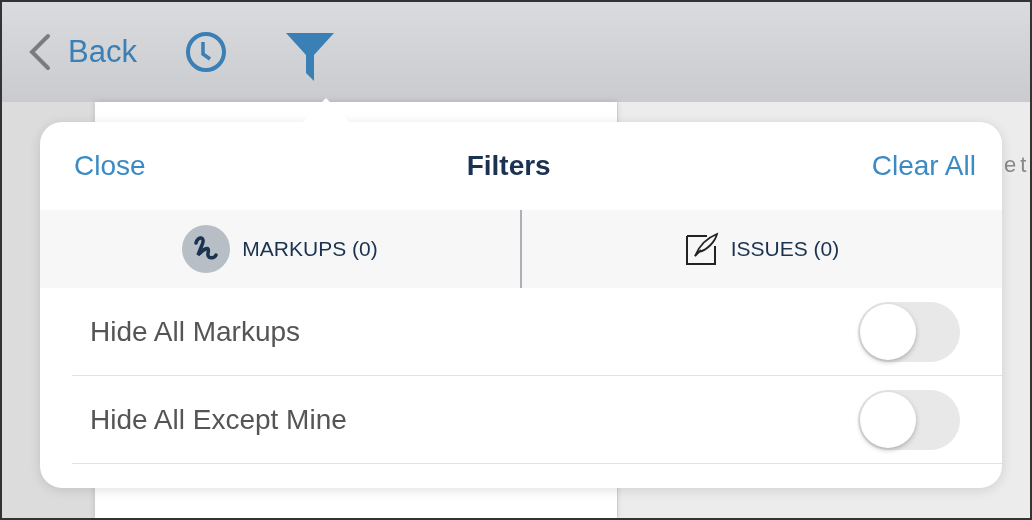 Image resolution: width=1032 pixels, height=520 pixels. Describe the element at coordinates (40, 52) in the screenshot. I see `chevron-left-icon` at that location.